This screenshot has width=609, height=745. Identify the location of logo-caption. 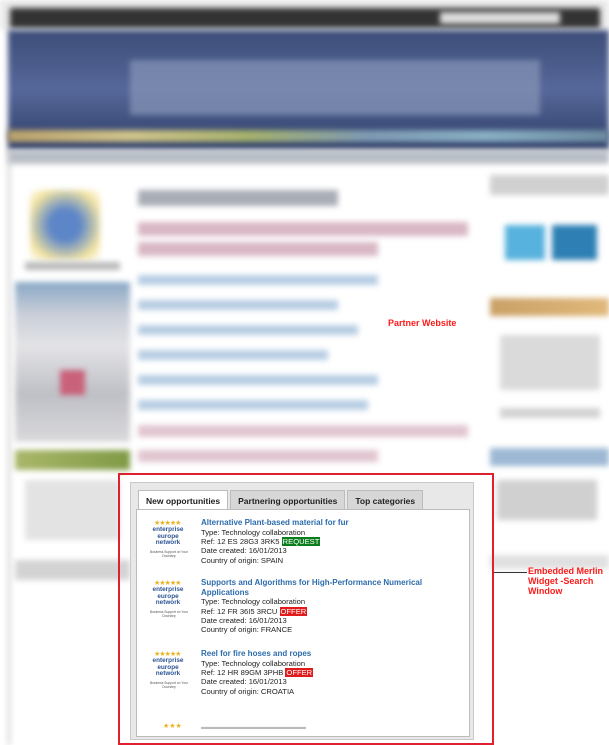
(72, 266).